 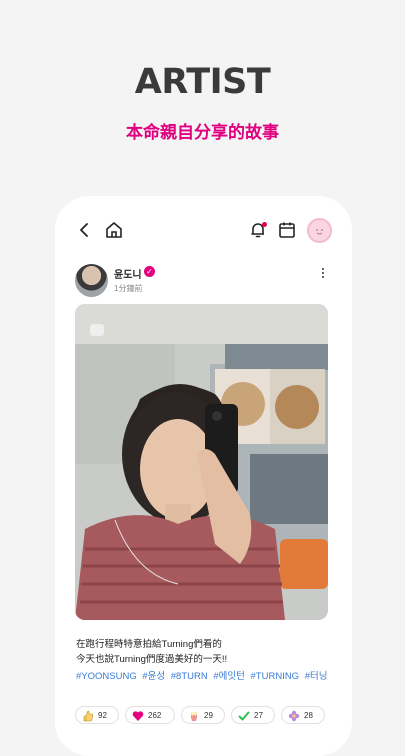 What do you see at coordinates (316, 676) in the screenshot?
I see `hashtag: #터닝` at bounding box center [316, 676].